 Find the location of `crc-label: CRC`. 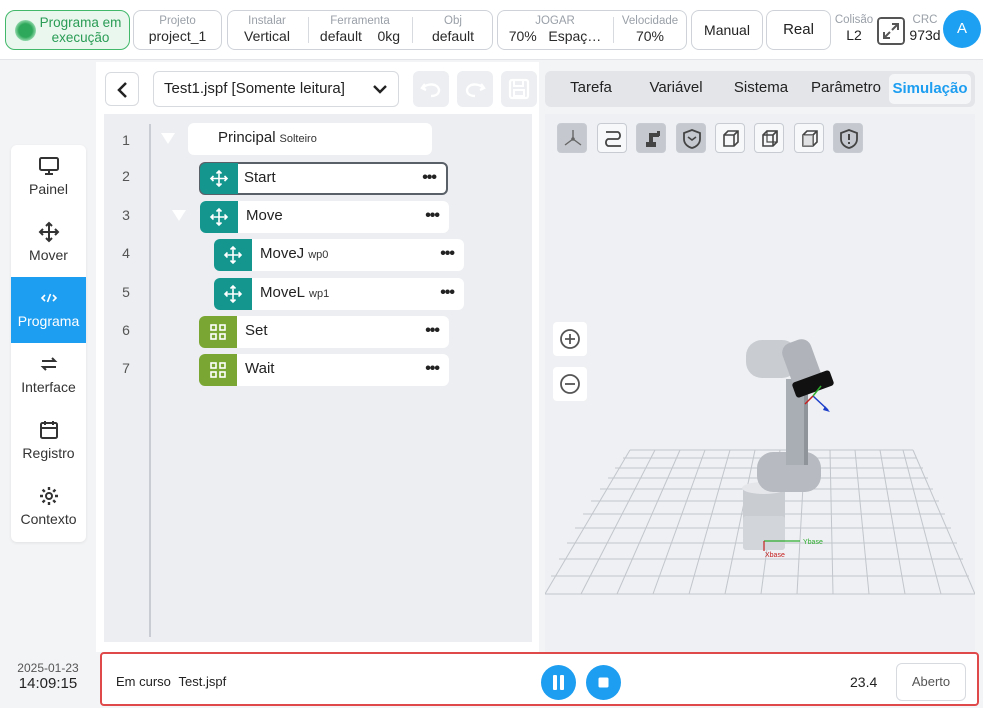

crc-label: CRC is located at coordinates (925, 20).